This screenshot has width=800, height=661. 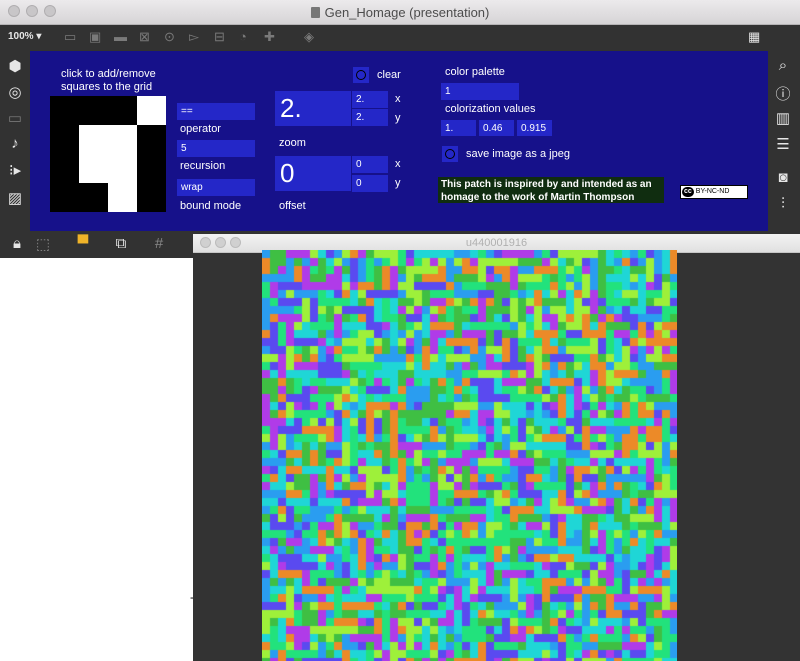 I want to click on mixer-icon: ⫶, so click(x=783, y=203).